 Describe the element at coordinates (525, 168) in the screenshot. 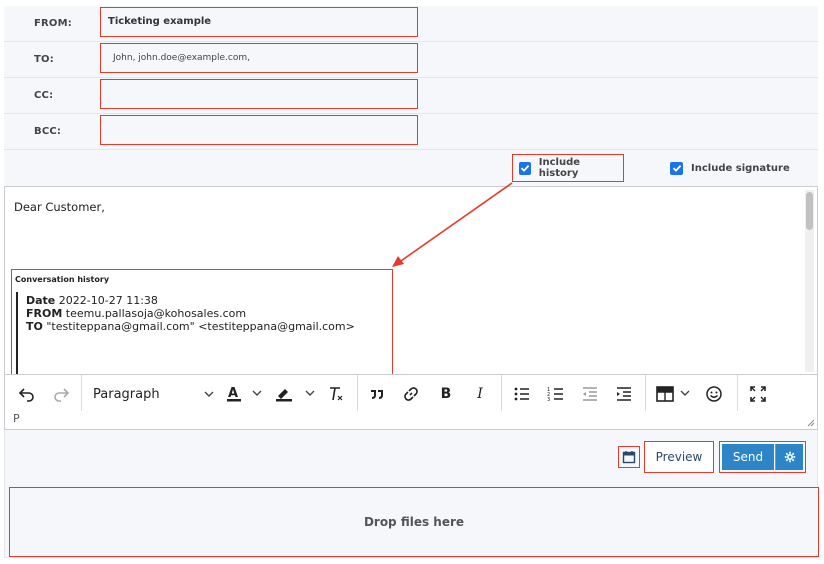

I see `include-history-checkbox` at that location.